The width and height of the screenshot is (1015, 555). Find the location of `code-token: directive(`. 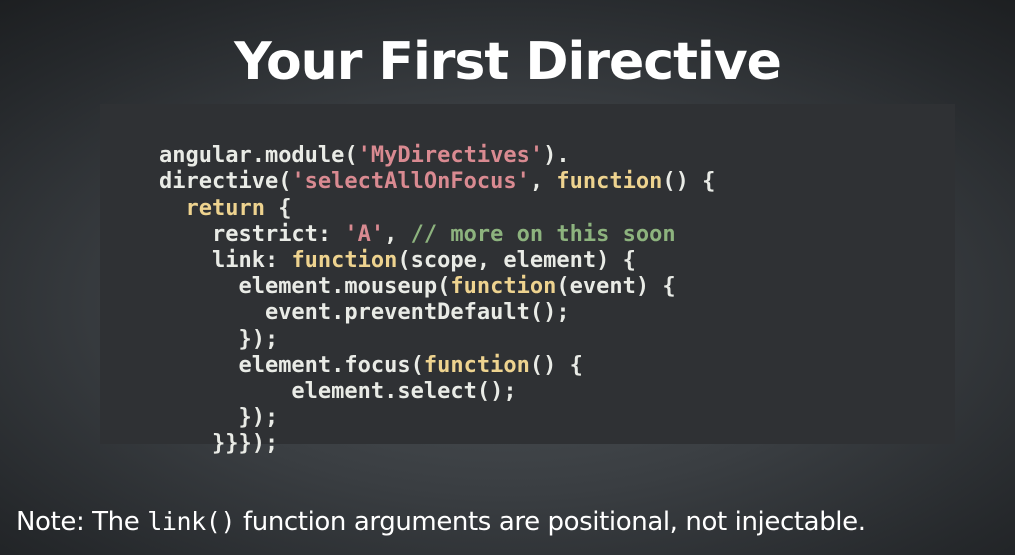

code-token: directive( is located at coordinates (225, 182).